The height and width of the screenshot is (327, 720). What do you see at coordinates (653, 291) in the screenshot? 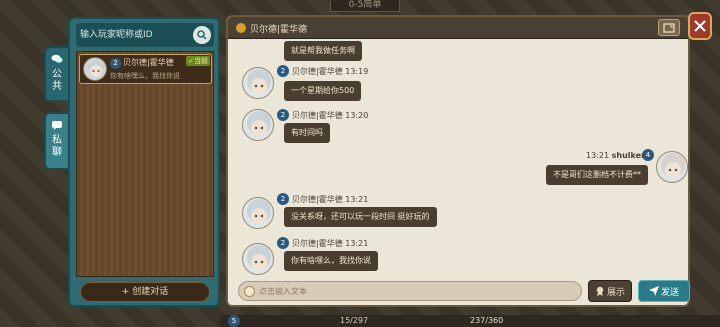
I see `send-icon` at bounding box center [653, 291].